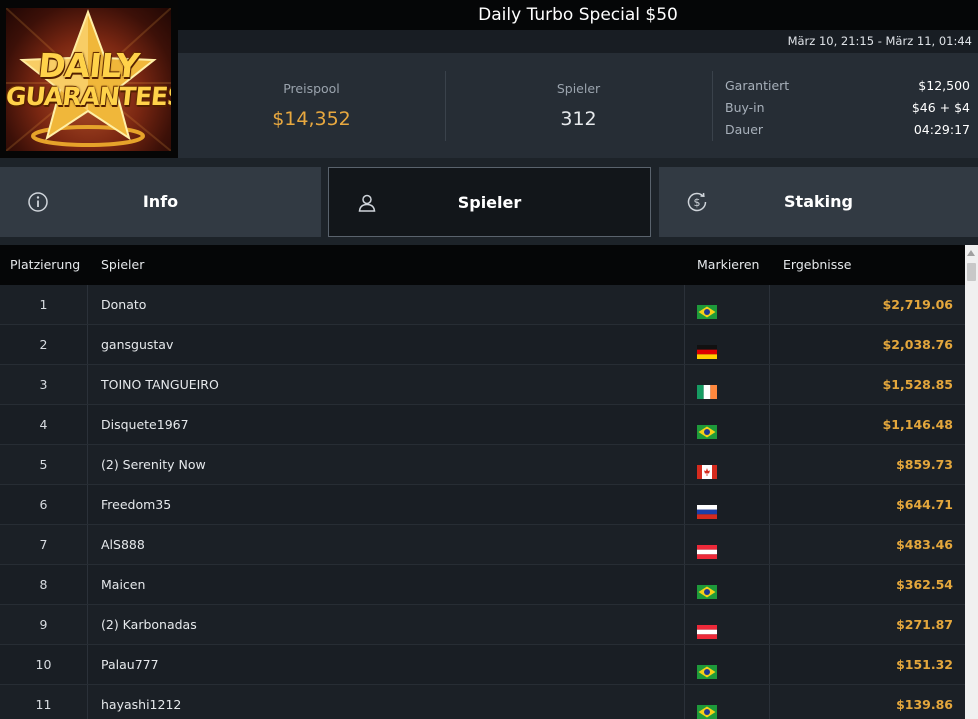  I want to click on row-player-name: Maicen, so click(123, 584).